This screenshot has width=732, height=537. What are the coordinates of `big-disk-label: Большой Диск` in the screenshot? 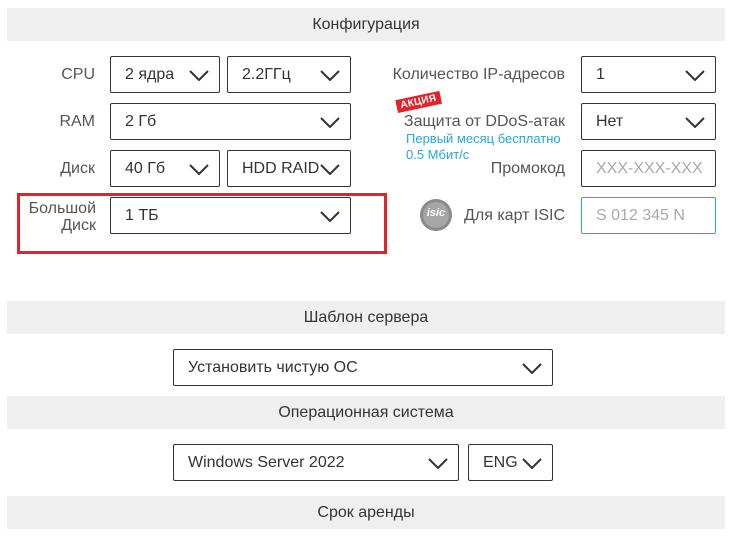 It's located at (58, 217).